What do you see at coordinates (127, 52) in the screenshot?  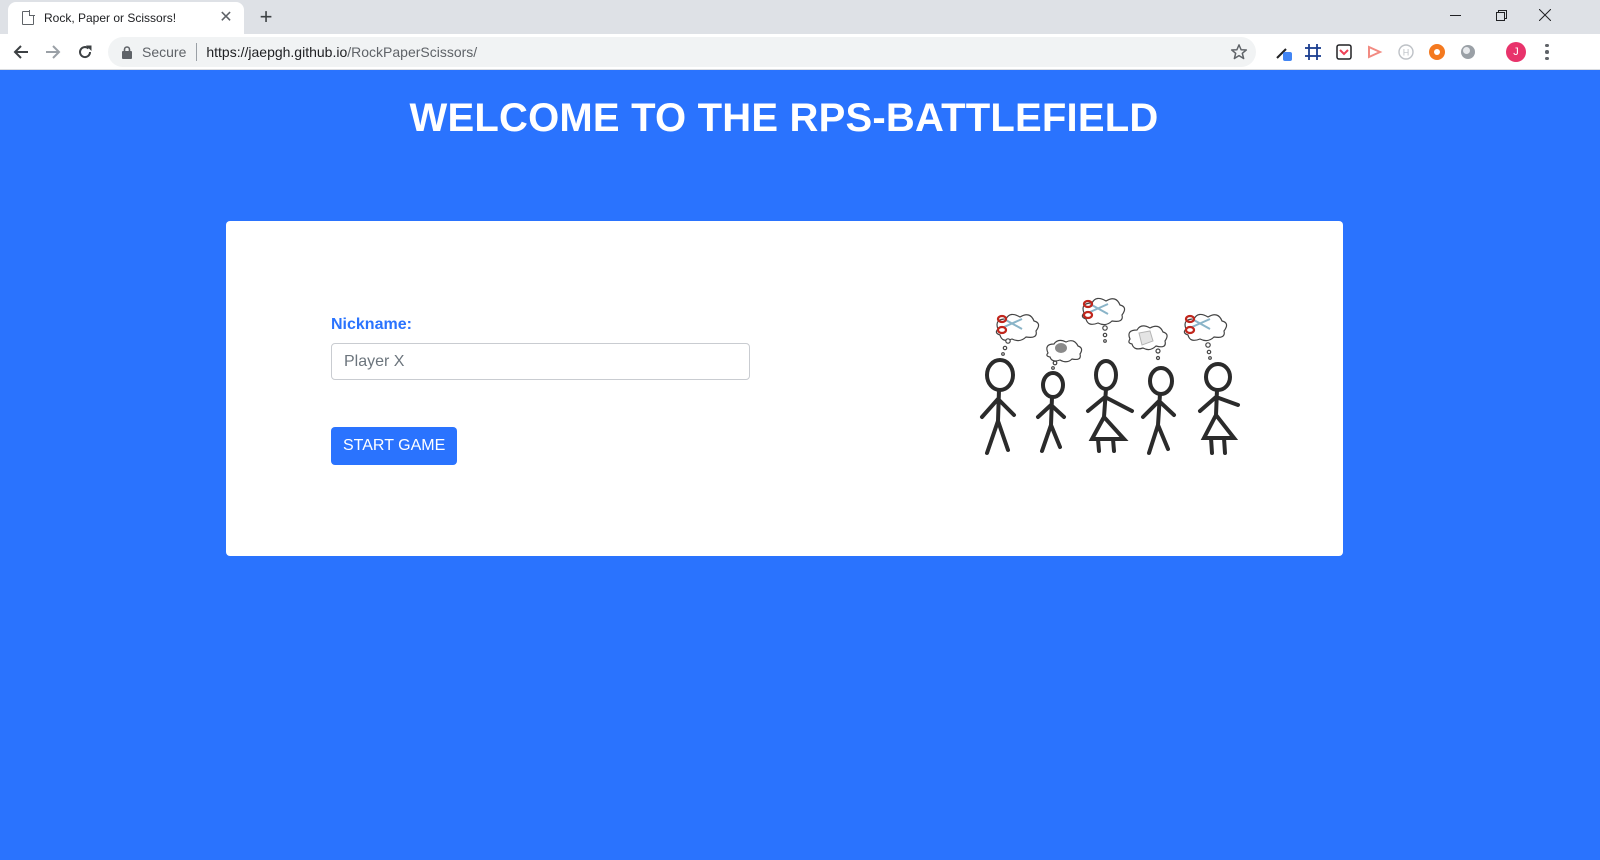 I see `lock-icon` at bounding box center [127, 52].